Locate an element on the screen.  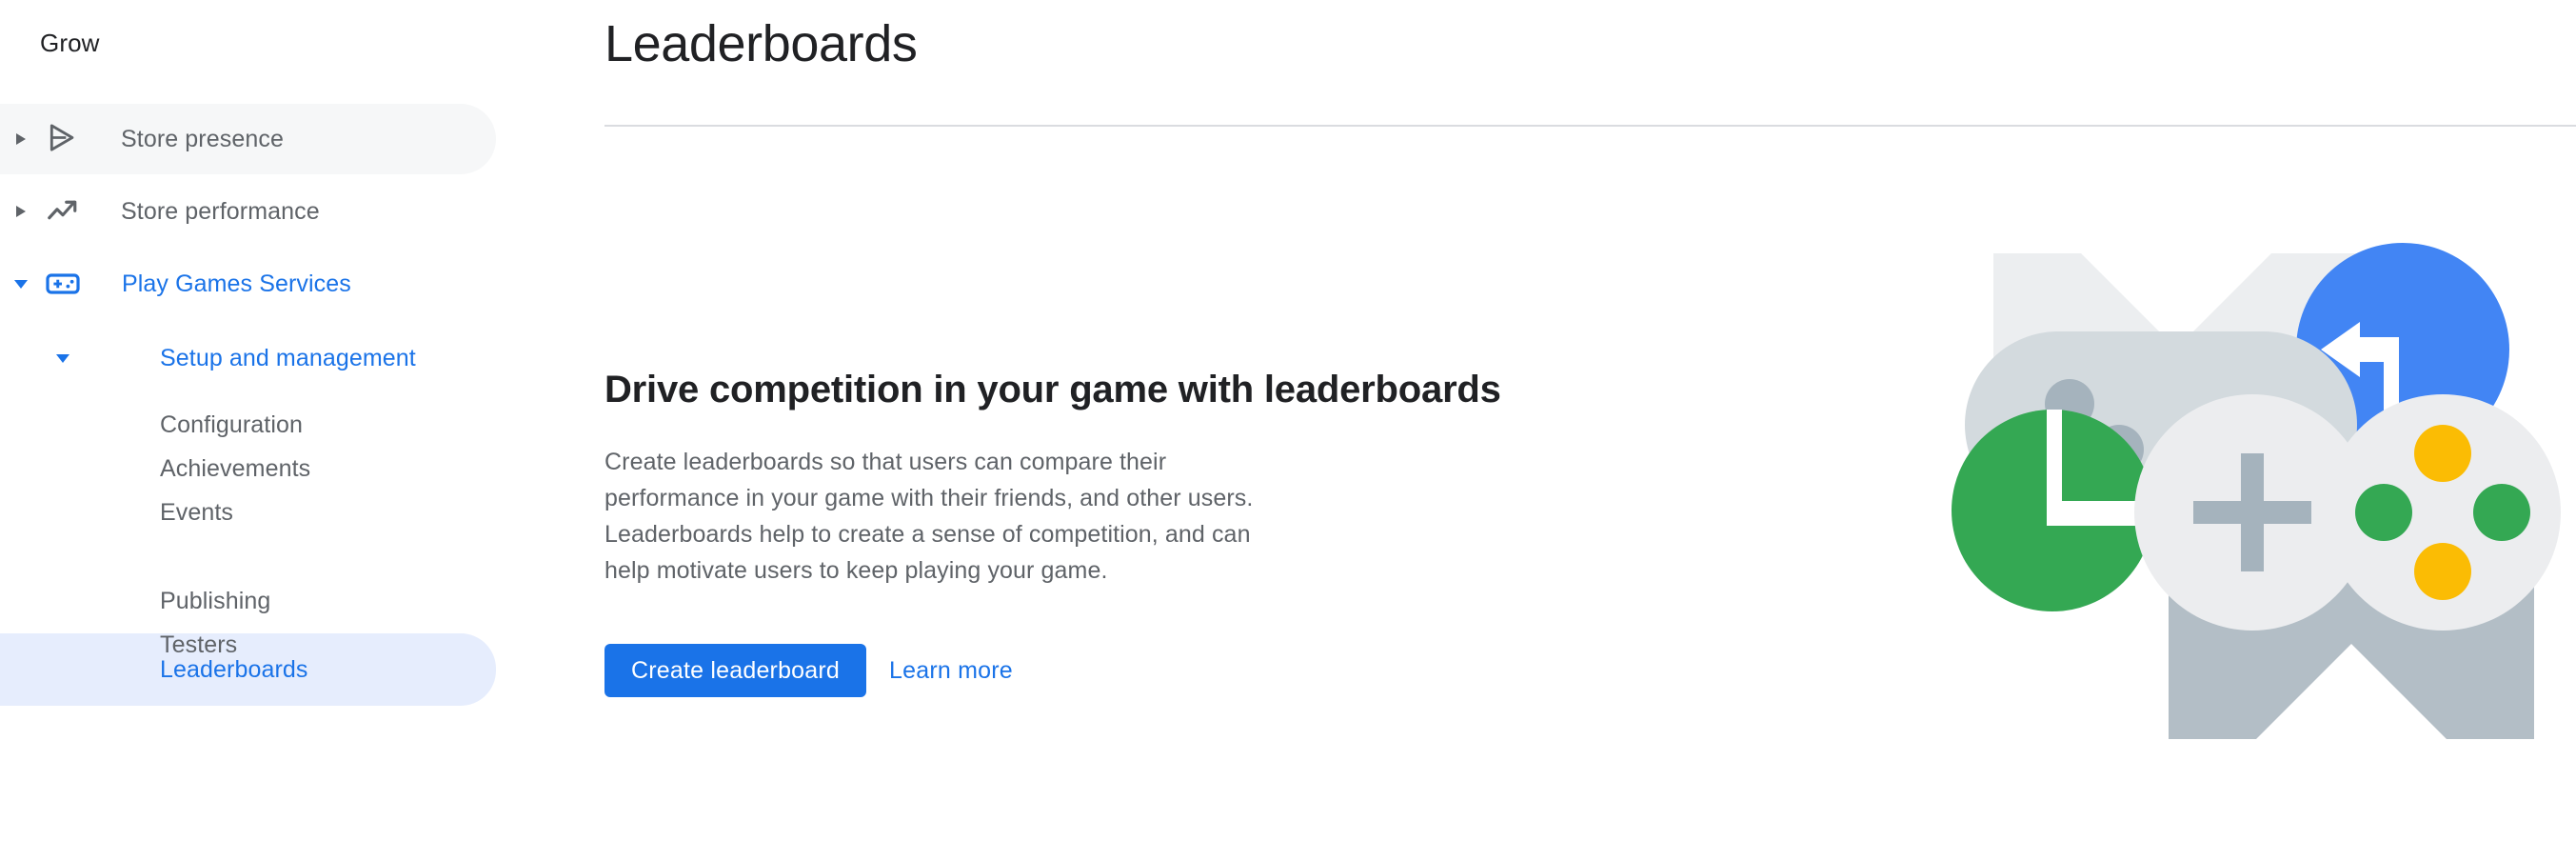
sidebar-item-store-performance: Store performance is located at coordinates (248, 211).